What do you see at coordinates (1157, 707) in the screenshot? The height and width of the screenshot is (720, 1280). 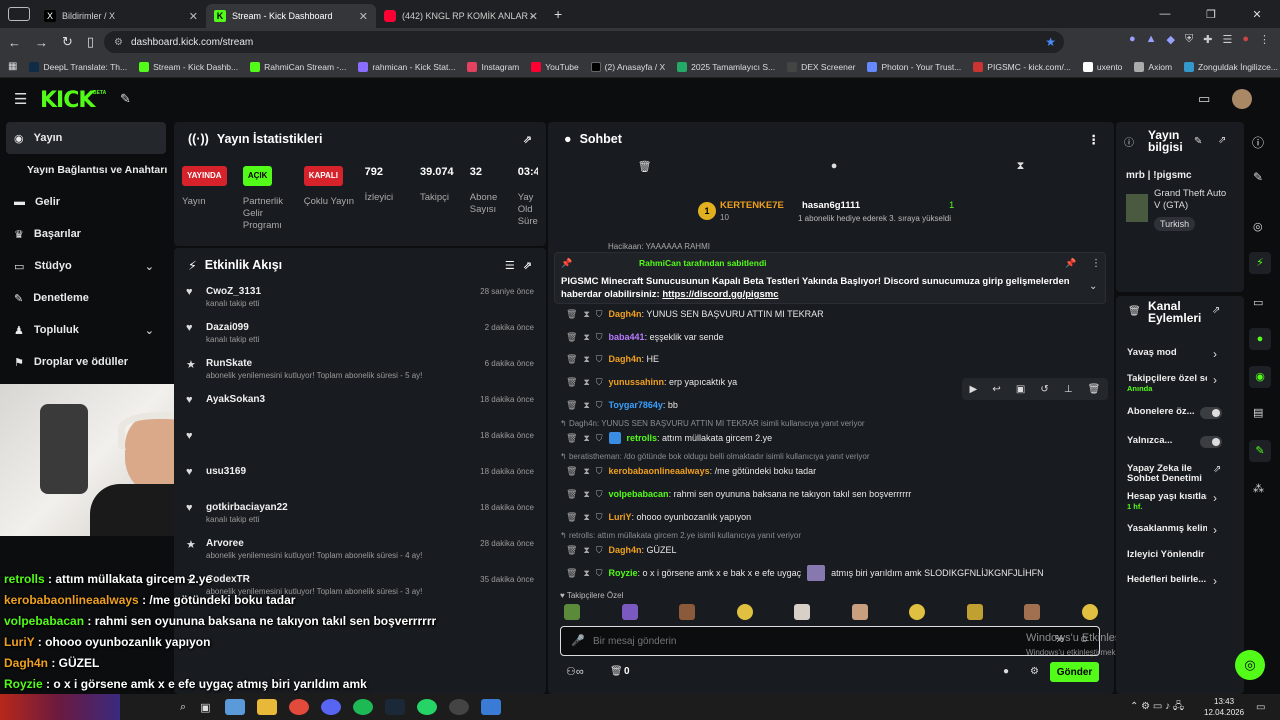 I see `tray-icons: ⌃ ⚙ ▭ ♪ 🖧` at bounding box center [1157, 707].